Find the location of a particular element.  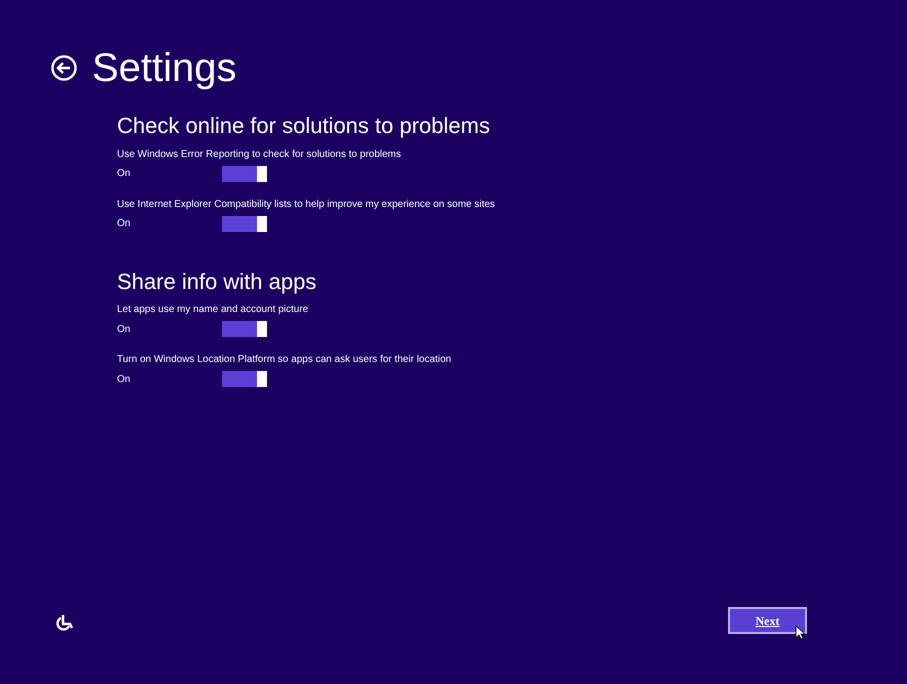

page-title: Settings is located at coordinates (164, 68).